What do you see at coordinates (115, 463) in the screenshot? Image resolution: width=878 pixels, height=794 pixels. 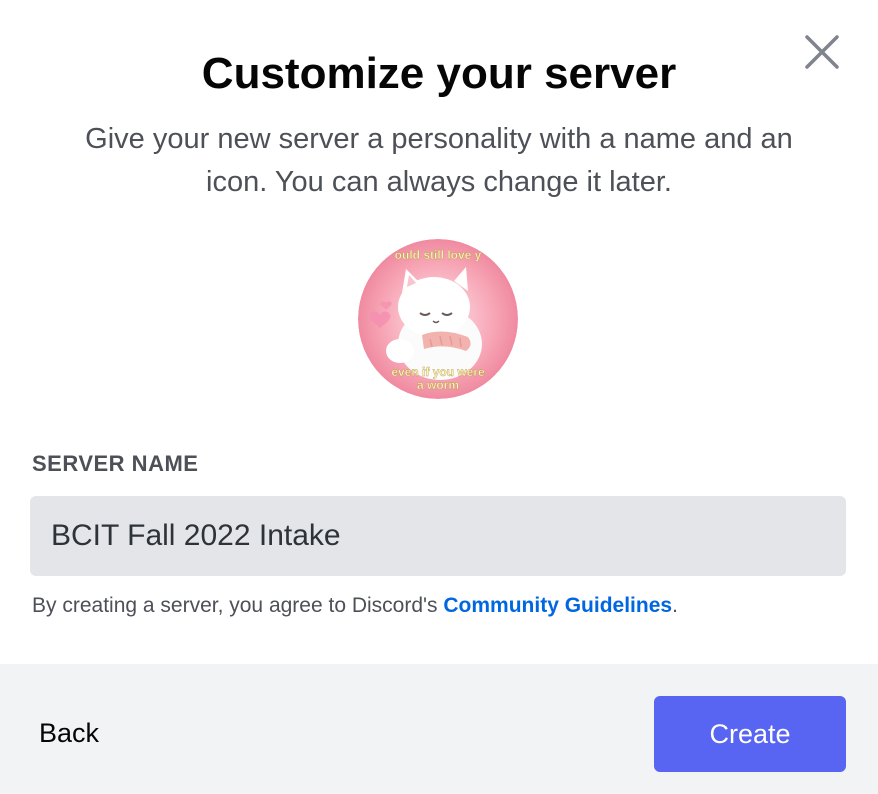 I see `server-name-label: SERVER NAME` at bounding box center [115, 463].